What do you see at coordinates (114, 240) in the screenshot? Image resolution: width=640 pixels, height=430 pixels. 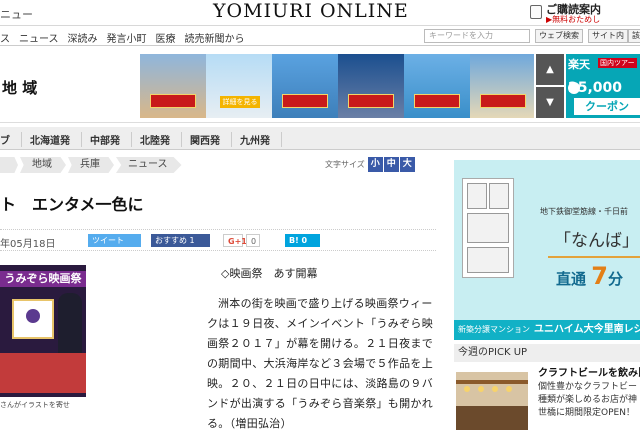 I see `tweet-button: ツイート` at bounding box center [114, 240].